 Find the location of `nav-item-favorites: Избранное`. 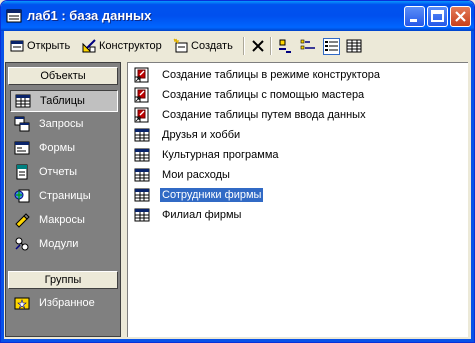

nav-item-favorites: Избранное is located at coordinates (64, 303).